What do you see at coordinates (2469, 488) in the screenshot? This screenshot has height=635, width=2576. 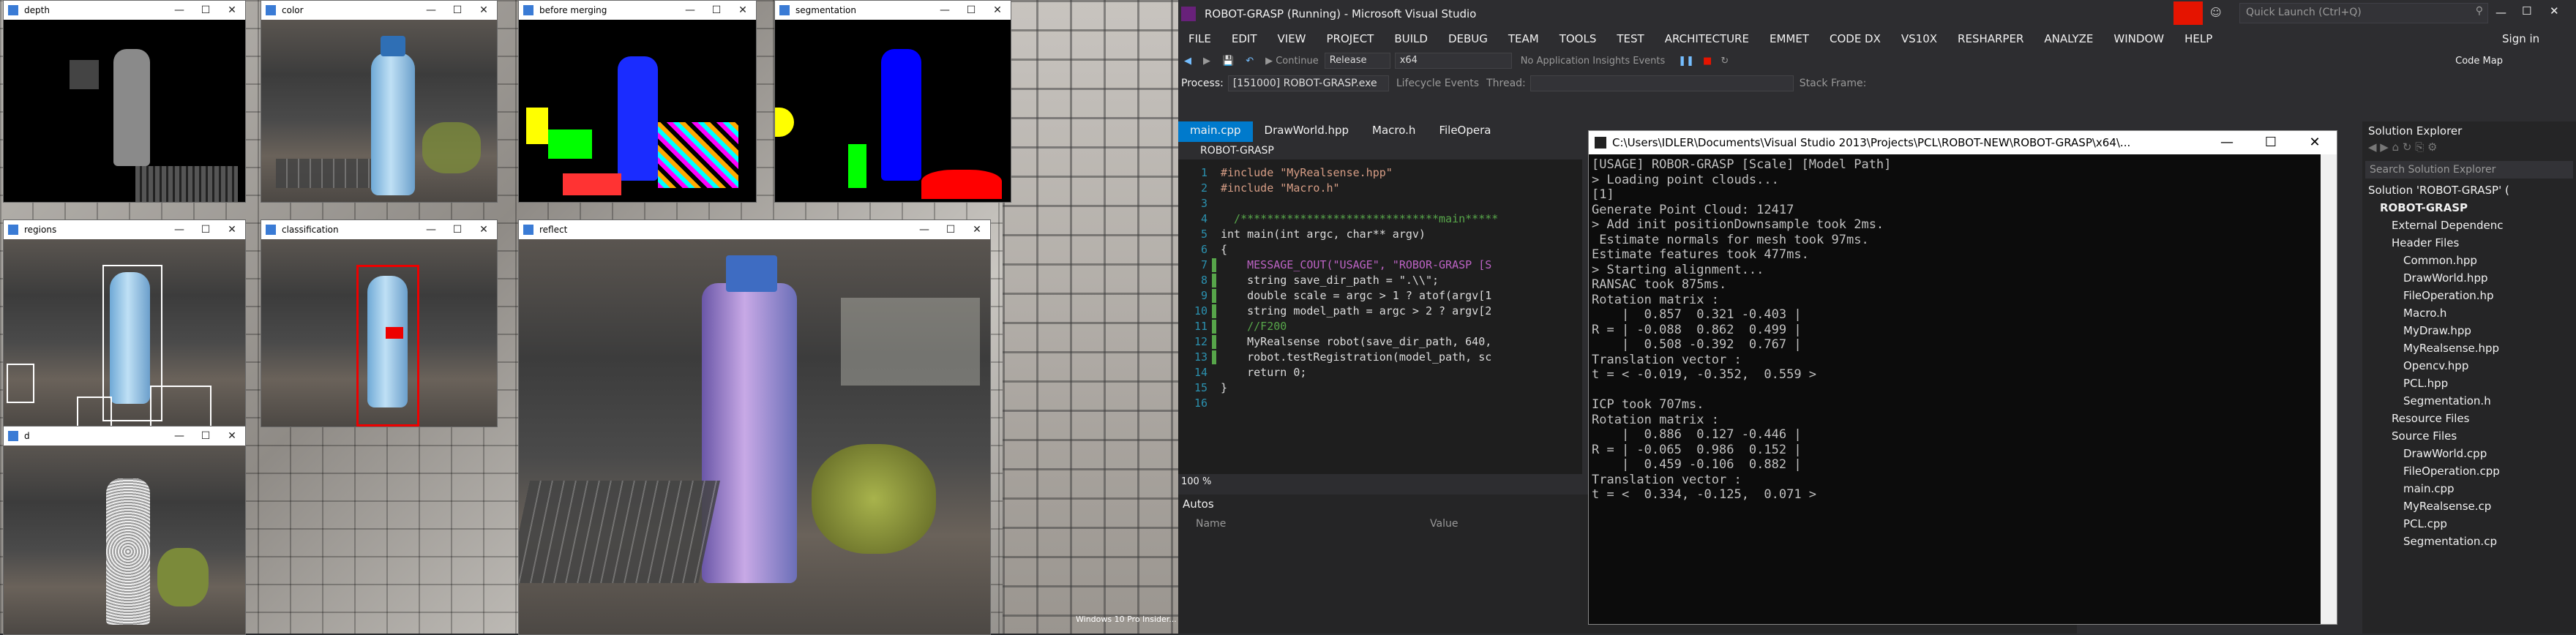 I see `solution-tree-item: main.cpp` at bounding box center [2469, 488].